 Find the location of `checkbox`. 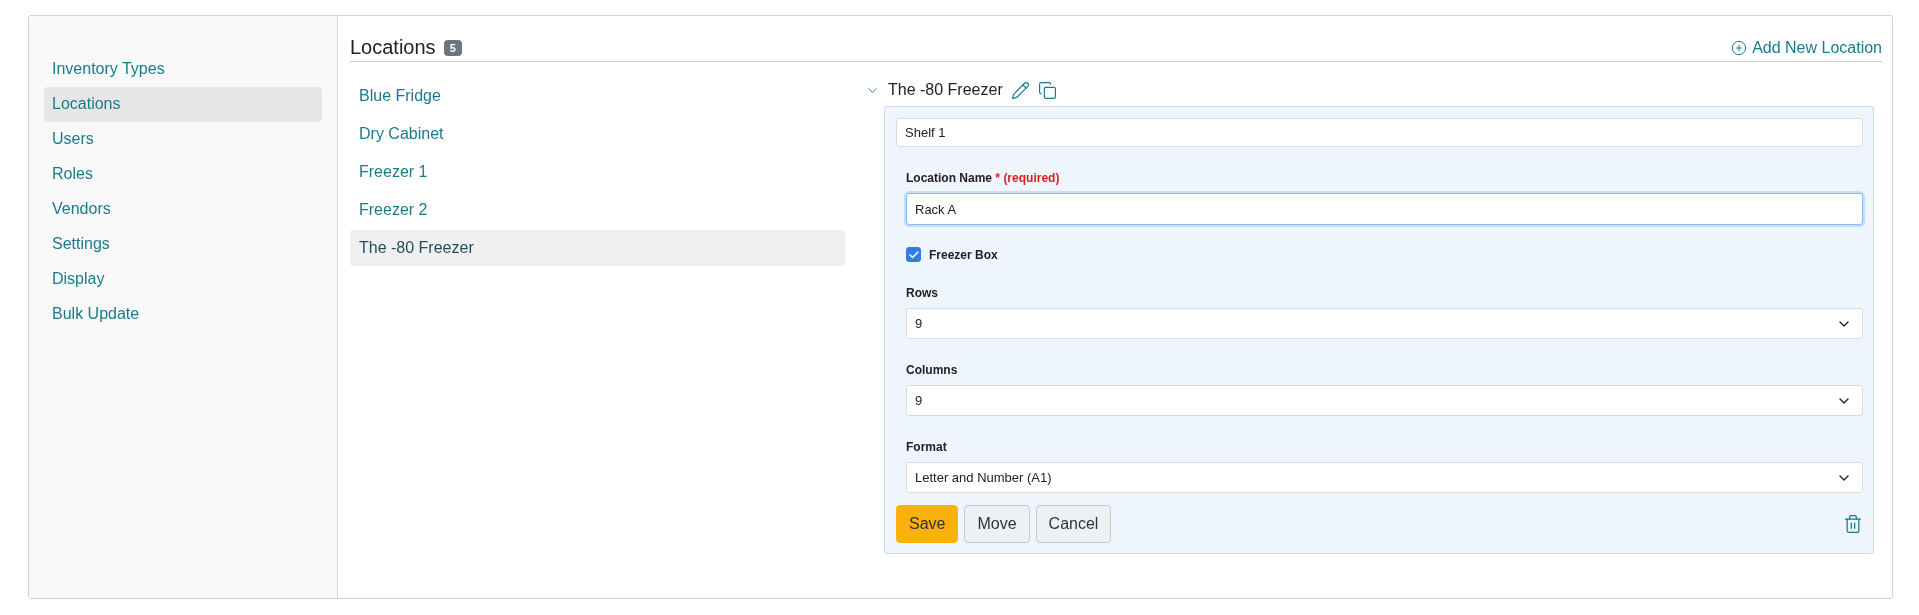

checkbox is located at coordinates (913, 254).